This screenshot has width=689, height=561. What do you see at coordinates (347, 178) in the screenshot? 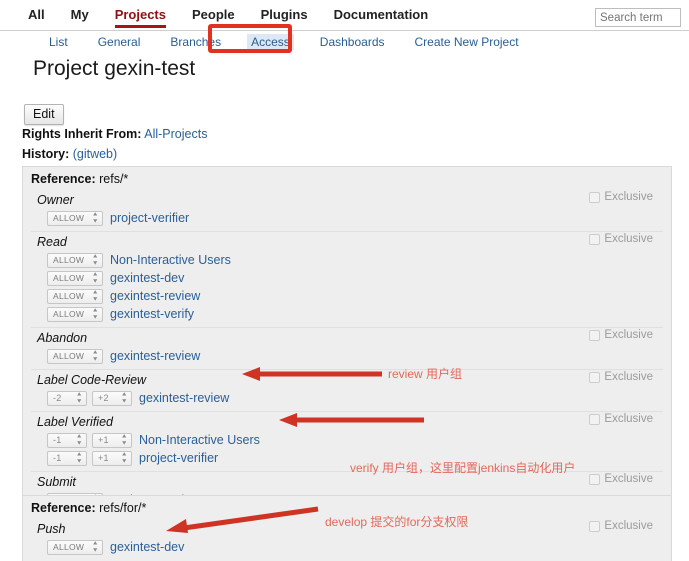
I see `reference-header-refs: Reference: refs/*` at bounding box center [347, 178].